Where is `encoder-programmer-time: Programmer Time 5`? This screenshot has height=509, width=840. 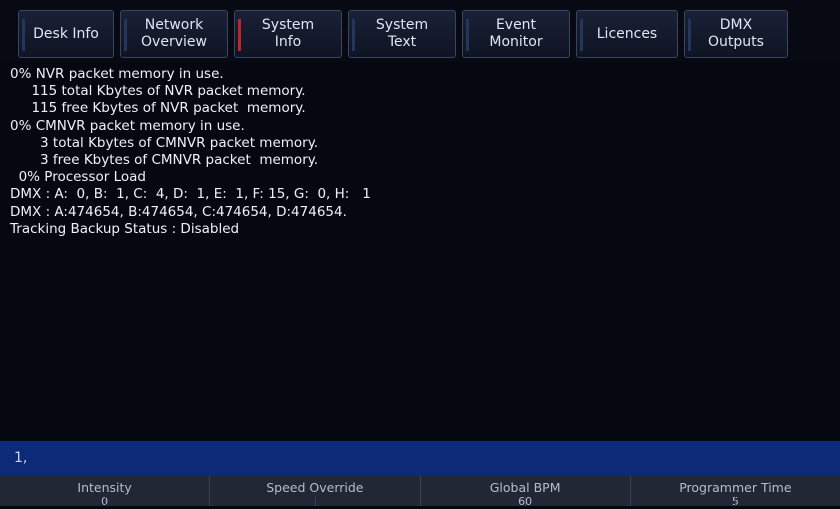
encoder-programmer-time: Programmer Time 5 is located at coordinates (735, 492).